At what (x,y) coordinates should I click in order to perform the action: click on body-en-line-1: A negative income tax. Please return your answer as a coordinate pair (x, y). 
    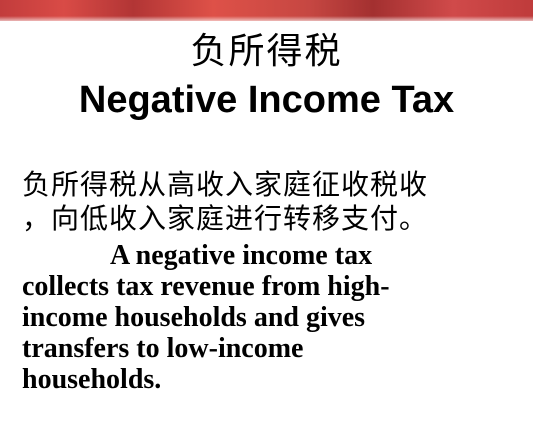
    Looking at the image, I should click on (272, 255).